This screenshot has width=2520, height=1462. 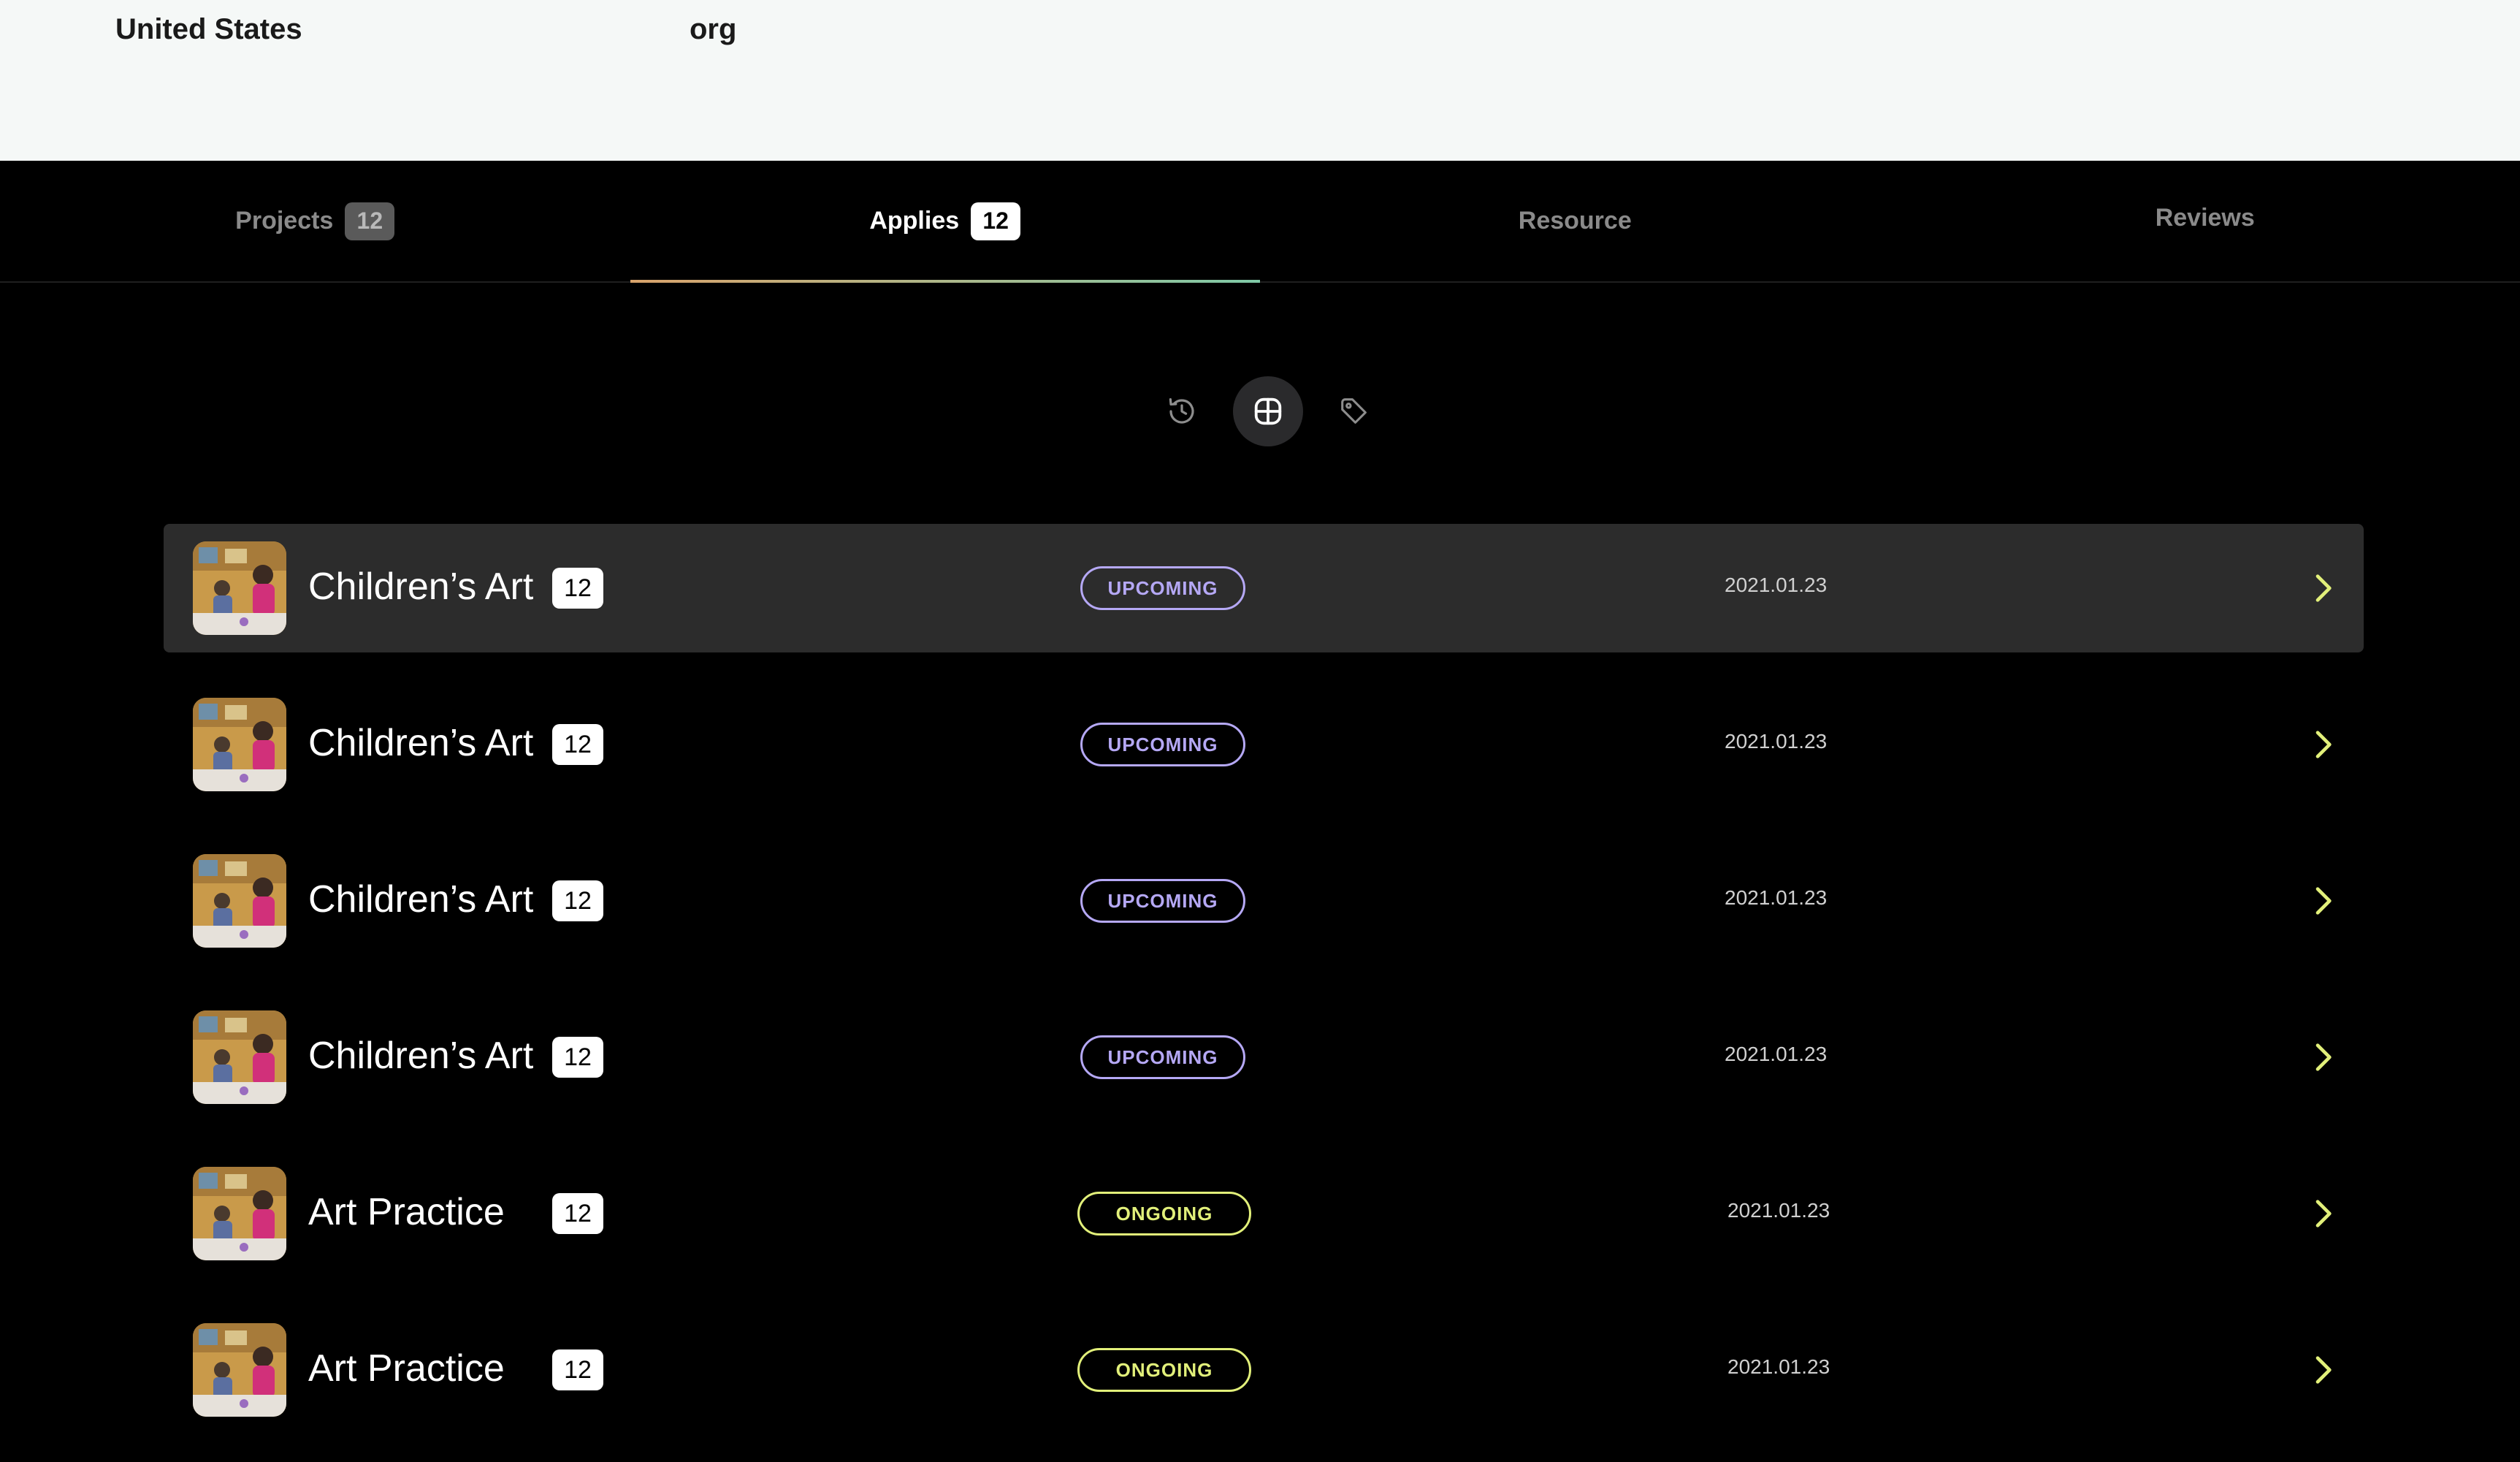 I want to click on tag-icon, so click(x=1354, y=412).